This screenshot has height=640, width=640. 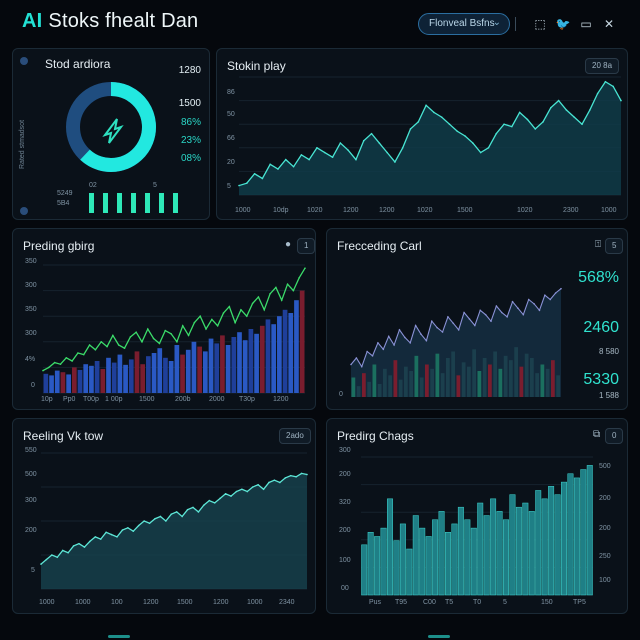 What do you see at coordinates (429, 602) in the screenshot?
I see `x-tick: C00` at bounding box center [429, 602].